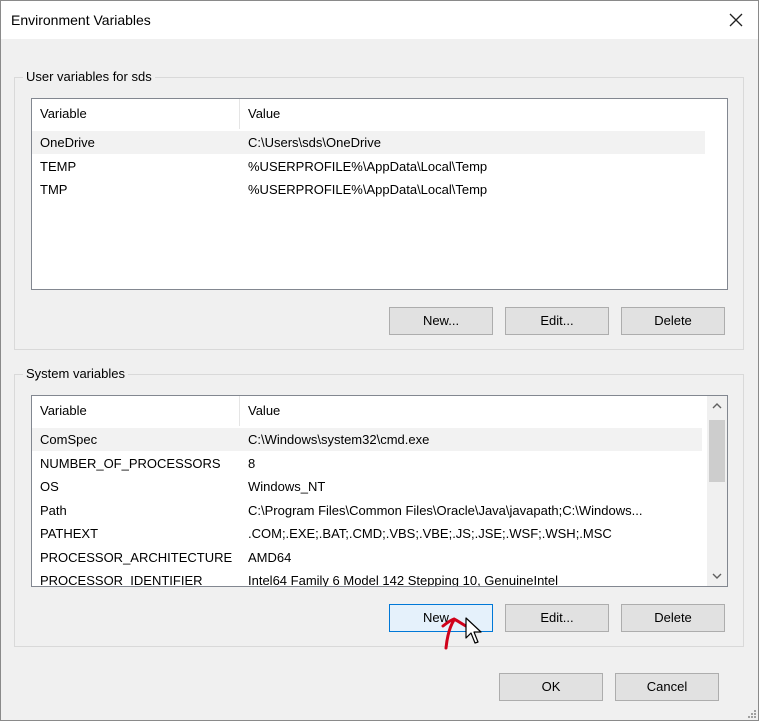 The height and width of the screenshot is (721, 759). What do you see at coordinates (287, 486) in the screenshot?
I see `variable-value-cell: Windows_NT` at bounding box center [287, 486].